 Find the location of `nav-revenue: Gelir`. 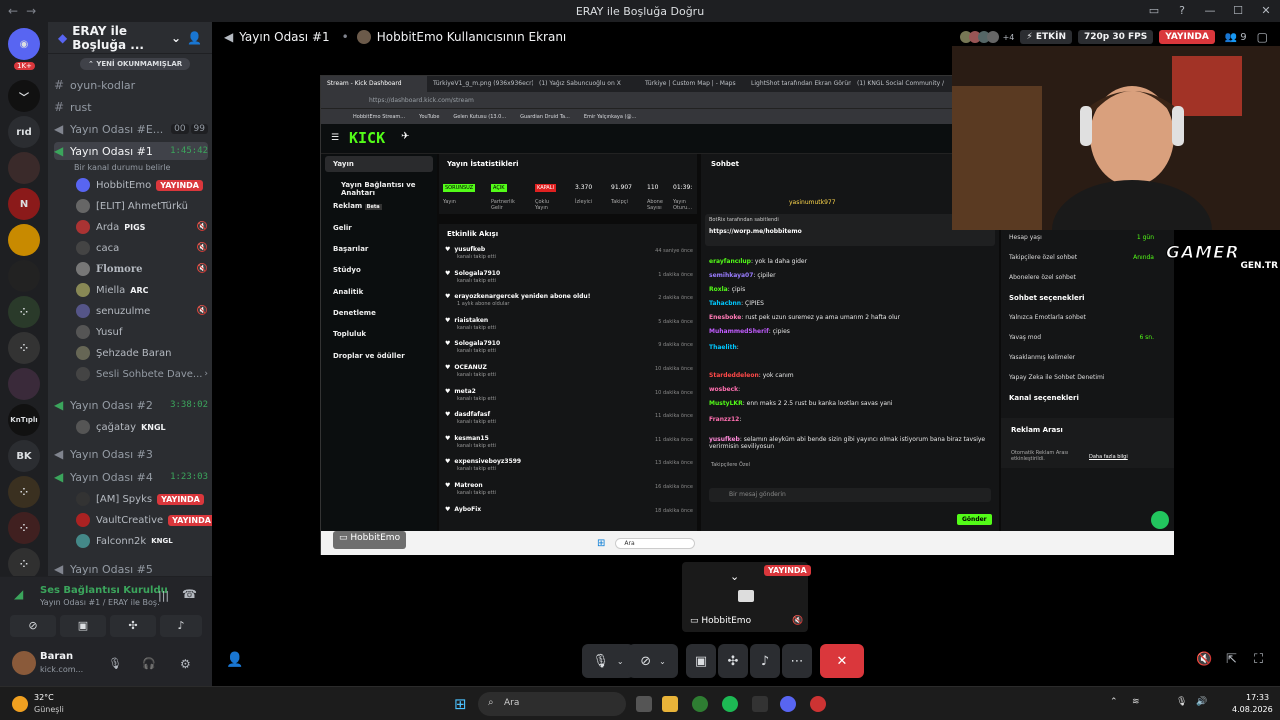

nav-revenue: Gelir is located at coordinates (342, 228).